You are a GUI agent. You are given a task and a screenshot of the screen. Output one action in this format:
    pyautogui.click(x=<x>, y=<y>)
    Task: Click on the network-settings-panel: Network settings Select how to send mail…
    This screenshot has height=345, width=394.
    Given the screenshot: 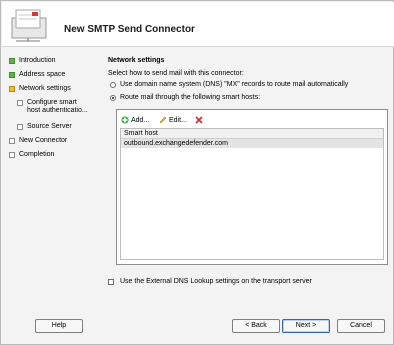 What is the action you would take?
    pyautogui.click(x=248, y=82)
    